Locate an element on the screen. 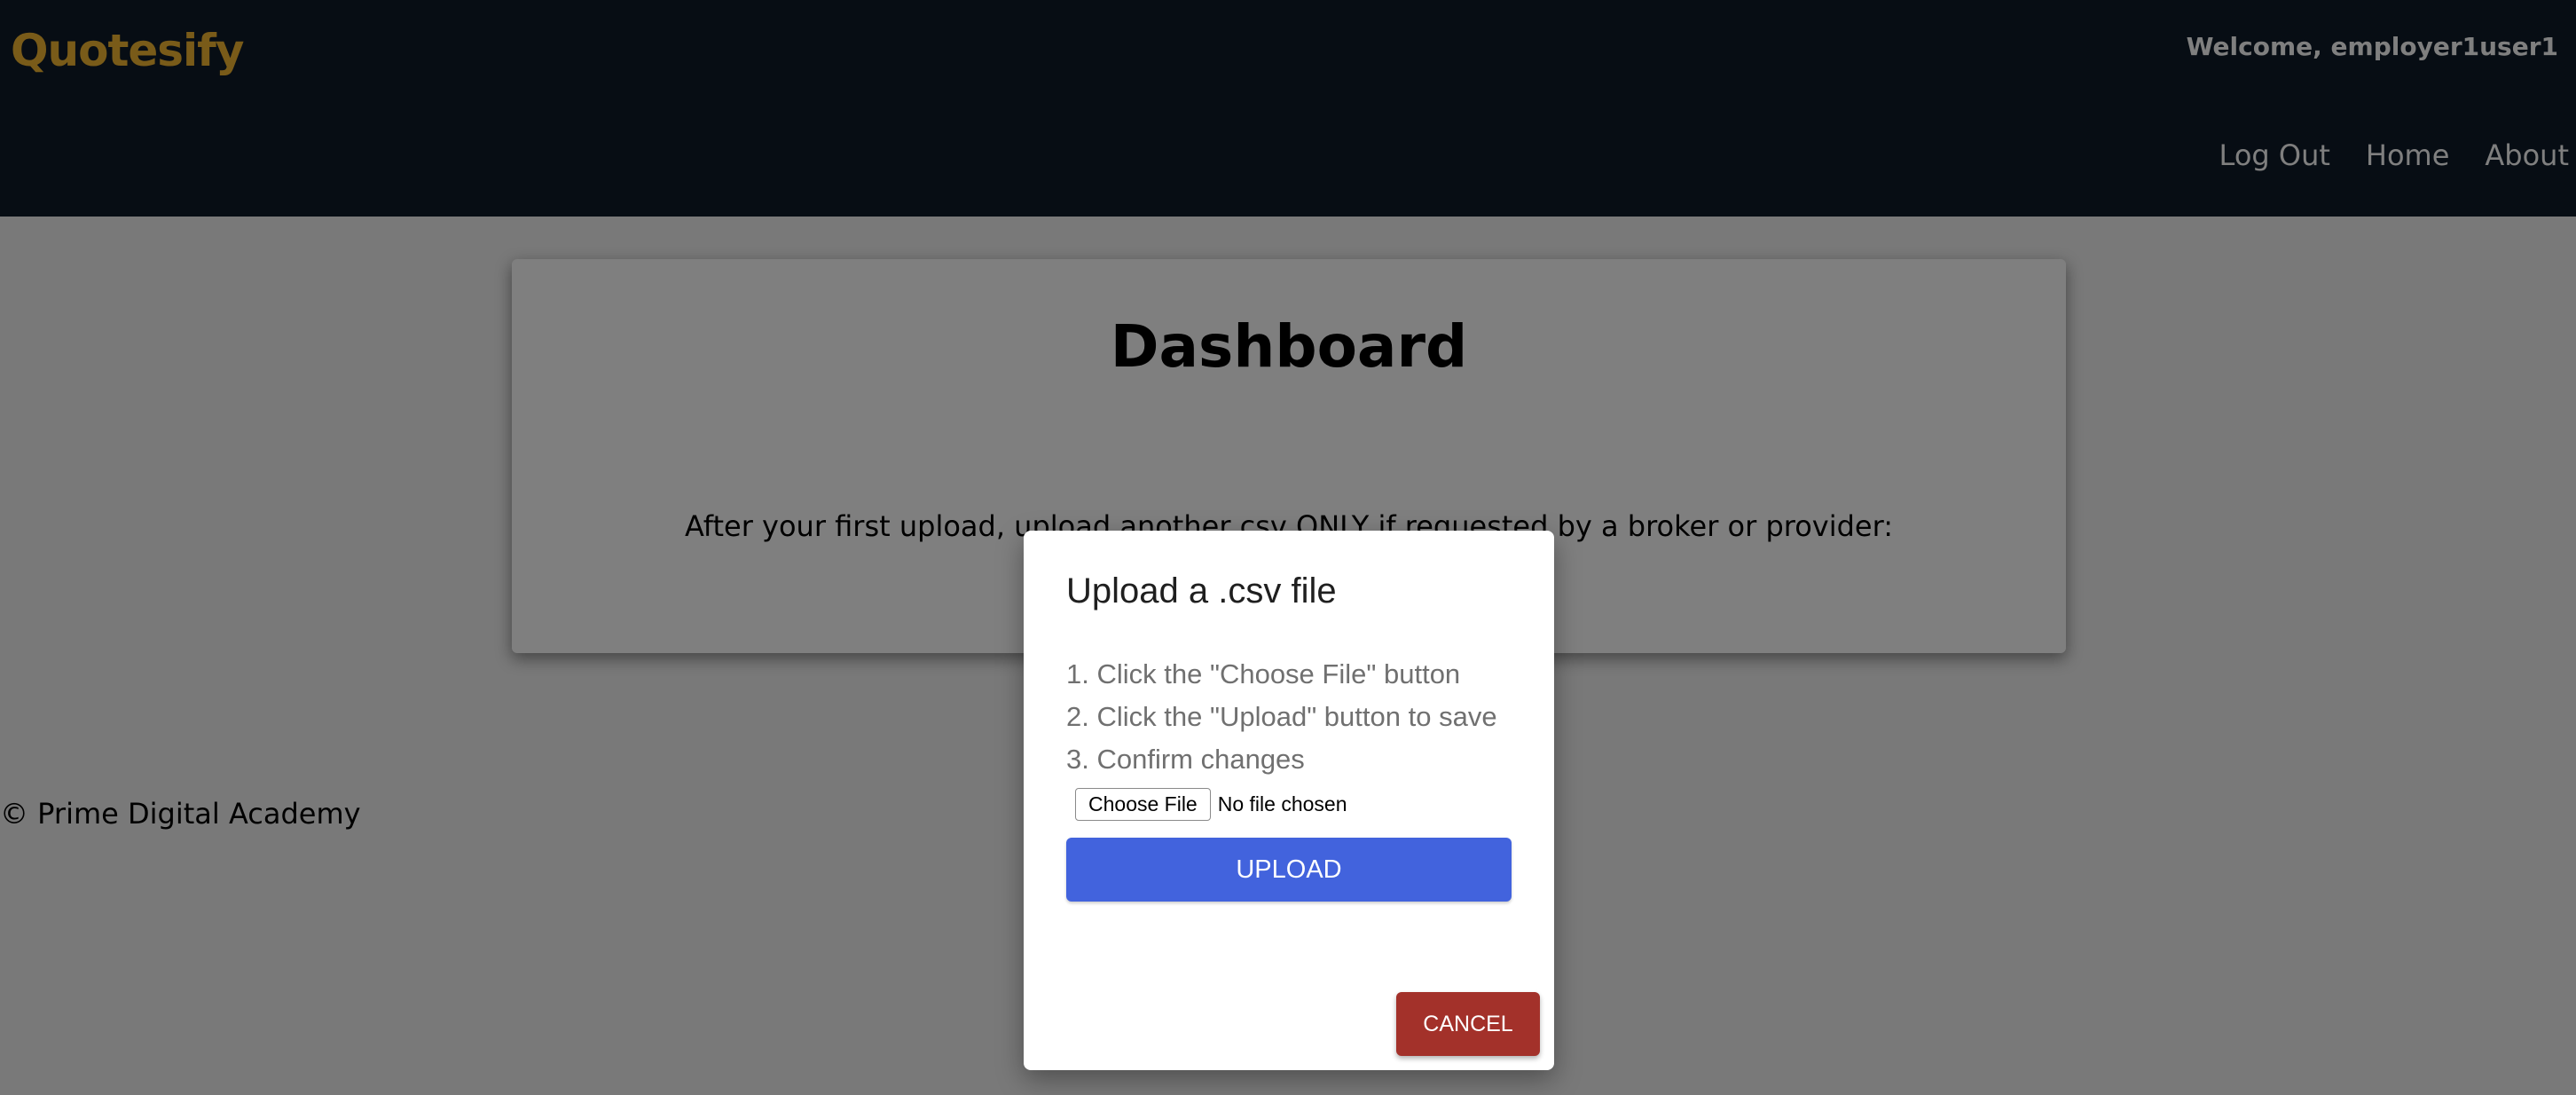 Image resolution: width=2576 pixels, height=1095 pixels. upload-button: Upload is located at coordinates (1289, 870).